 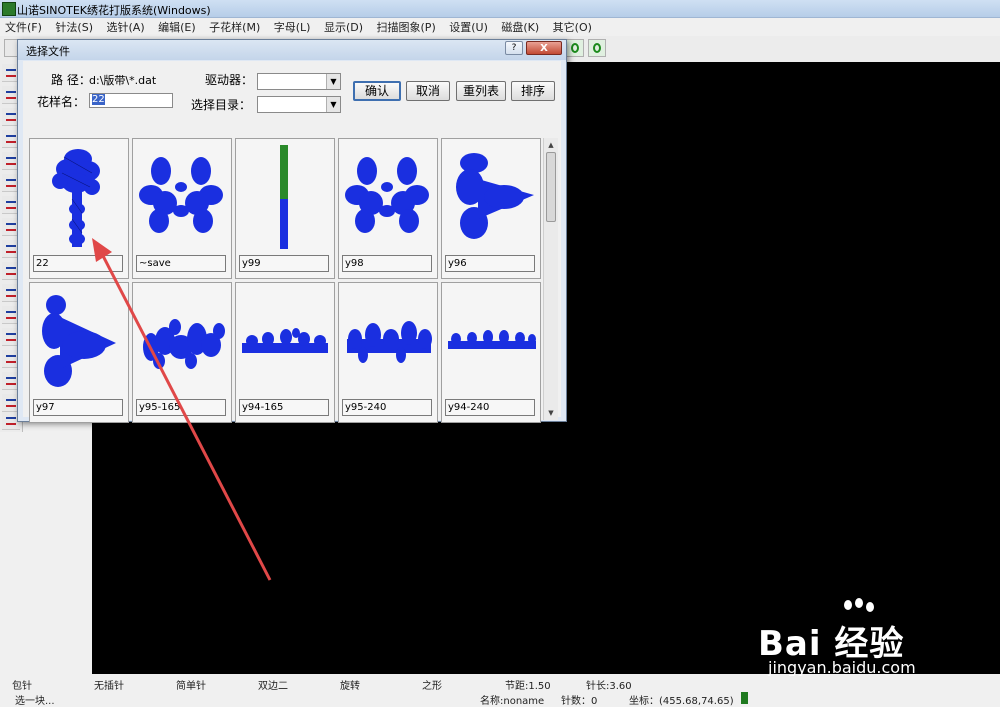 I want to click on file-thumbnail: y95-240, so click(x=388, y=352).